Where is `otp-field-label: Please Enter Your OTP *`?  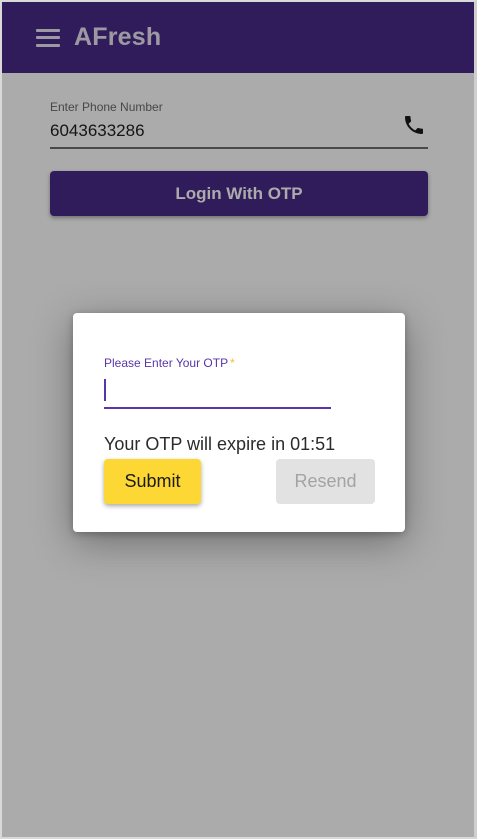 otp-field-label: Please Enter Your OTP * is located at coordinates (169, 363).